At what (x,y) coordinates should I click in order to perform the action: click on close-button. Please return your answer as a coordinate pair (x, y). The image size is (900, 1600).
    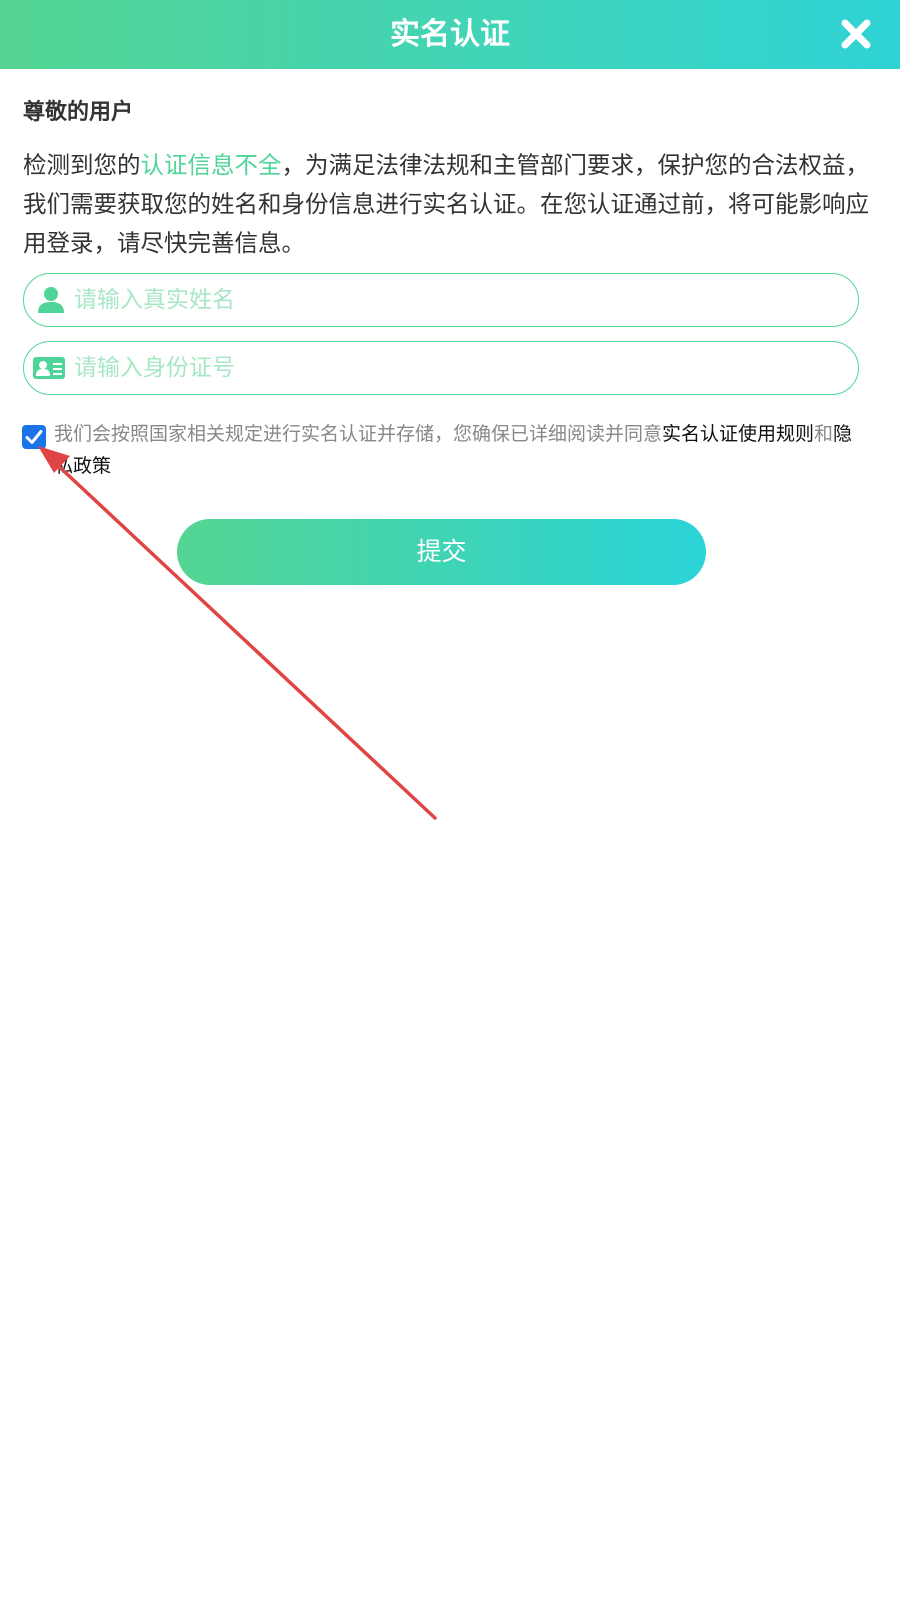
    Looking at the image, I should click on (856, 34).